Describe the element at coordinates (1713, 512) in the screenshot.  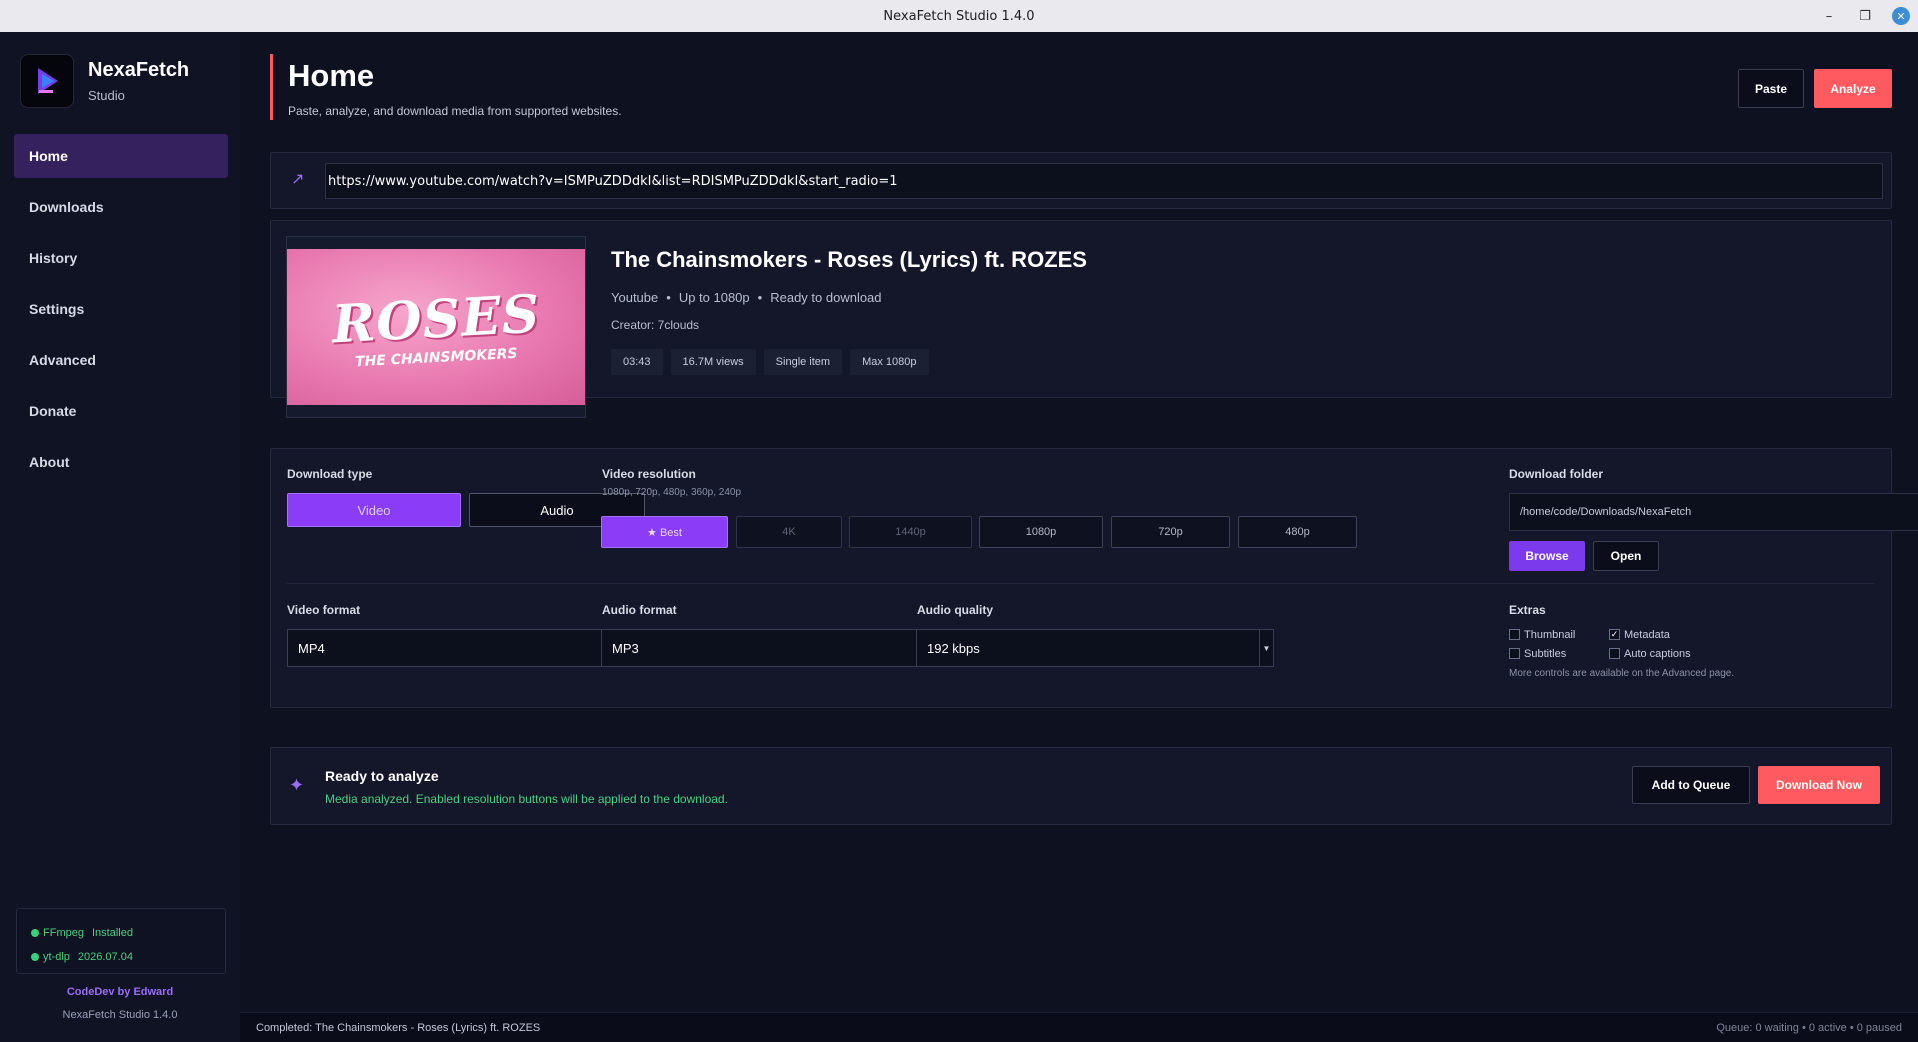
I see `folder-path-input: /home/code/Downloads/NexaFetch` at that location.